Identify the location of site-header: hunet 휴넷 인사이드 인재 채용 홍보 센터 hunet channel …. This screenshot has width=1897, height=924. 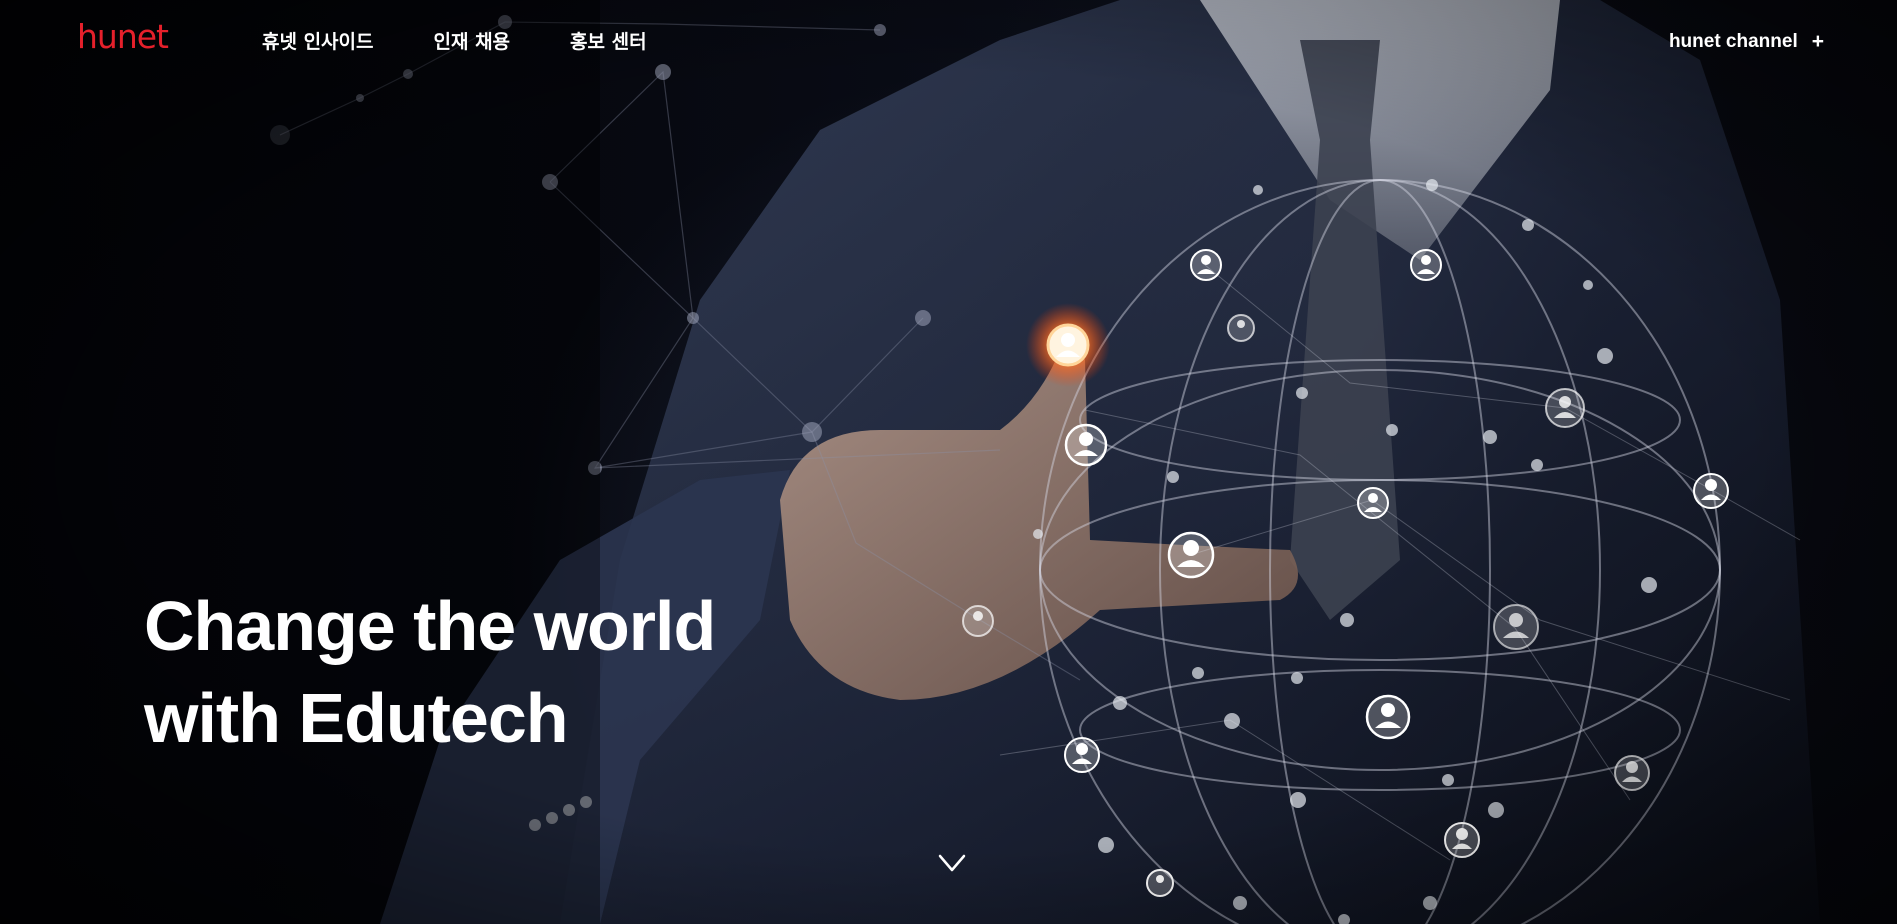
(948, 42).